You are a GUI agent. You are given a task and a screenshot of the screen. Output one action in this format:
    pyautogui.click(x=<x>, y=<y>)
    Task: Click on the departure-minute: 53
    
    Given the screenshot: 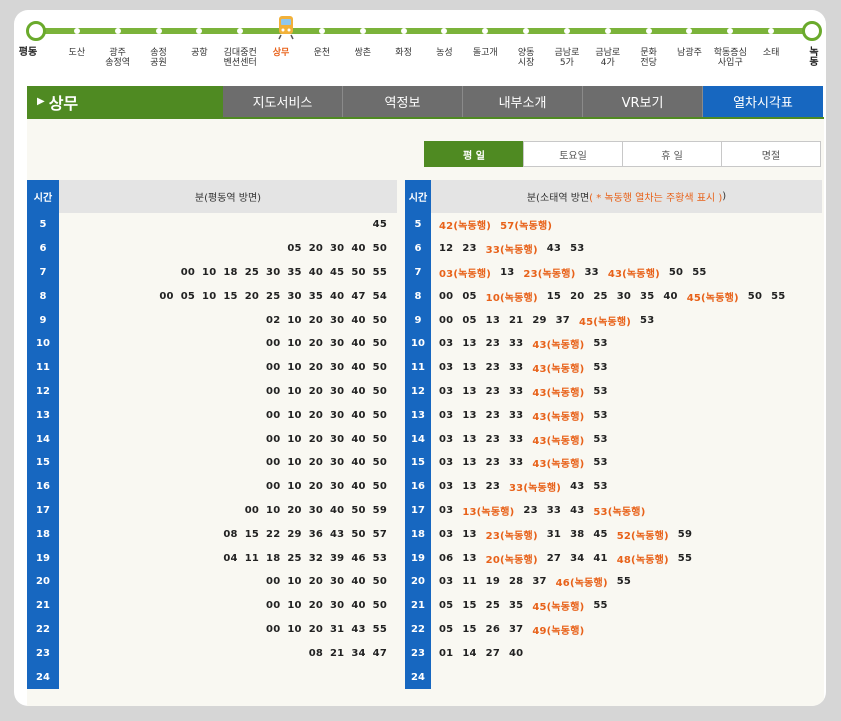 What is the action you would take?
    pyautogui.click(x=600, y=487)
    